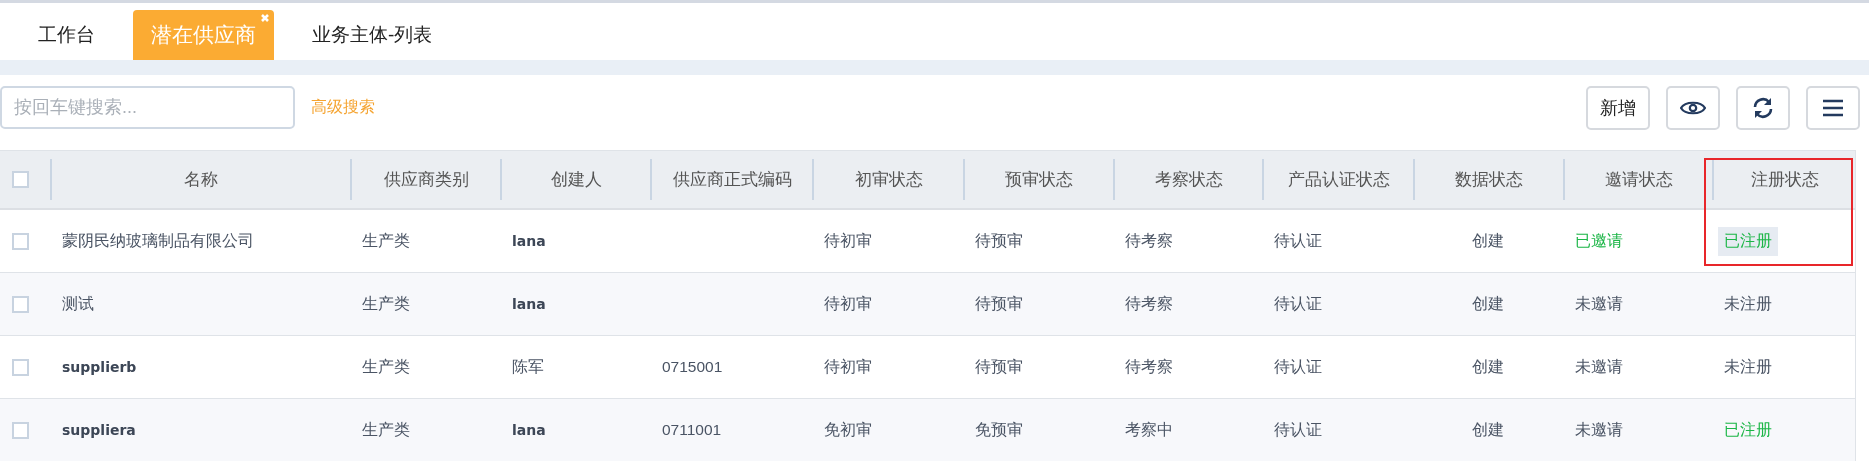 The height and width of the screenshot is (461, 1869). Describe the element at coordinates (692, 430) in the screenshot. I see `table-cell: 0711001` at that location.